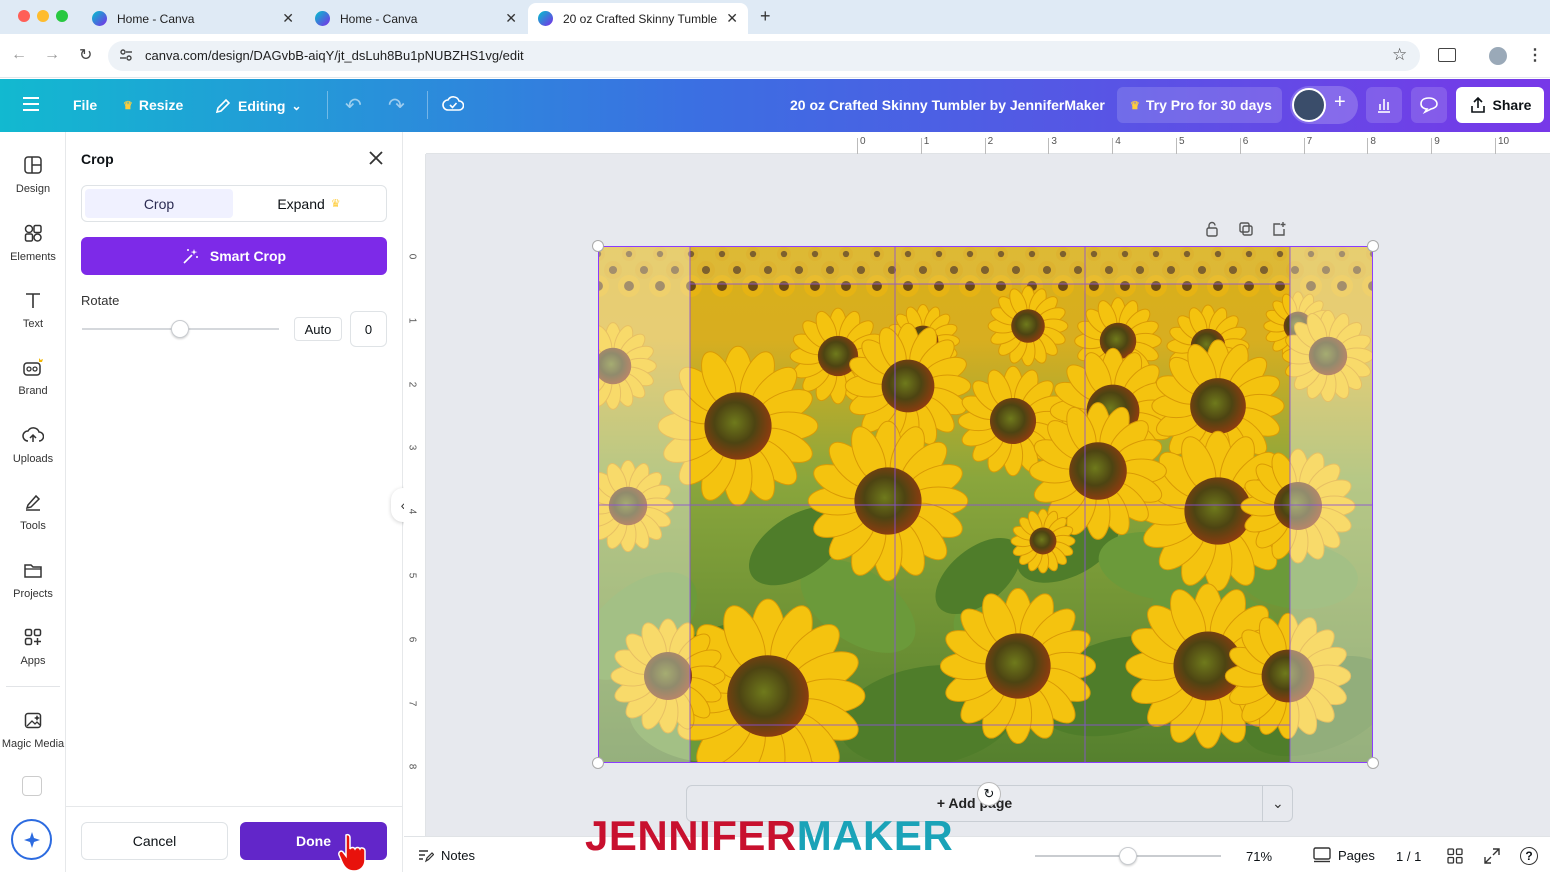  Describe the element at coordinates (33, 324) in the screenshot. I see `rail-label: Text` at that location.